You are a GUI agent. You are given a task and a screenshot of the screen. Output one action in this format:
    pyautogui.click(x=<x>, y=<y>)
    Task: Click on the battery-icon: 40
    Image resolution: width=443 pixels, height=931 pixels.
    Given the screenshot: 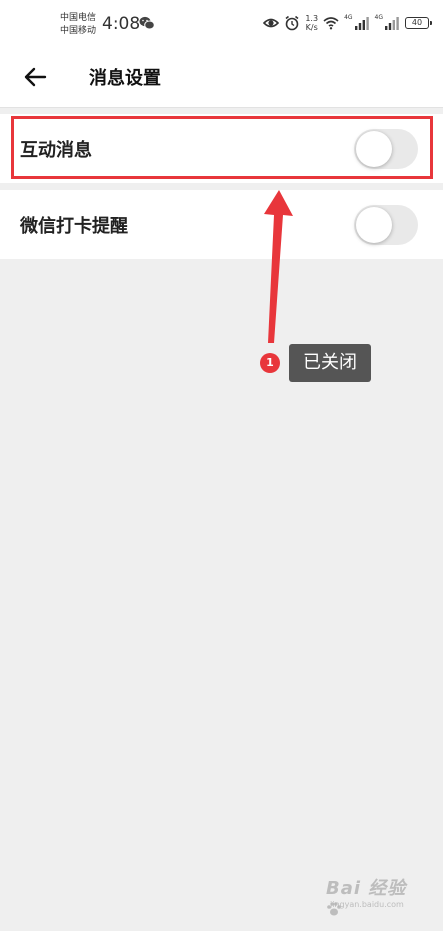 What is the action you would take?
    pyautogui.click(x=418, y=23)
    